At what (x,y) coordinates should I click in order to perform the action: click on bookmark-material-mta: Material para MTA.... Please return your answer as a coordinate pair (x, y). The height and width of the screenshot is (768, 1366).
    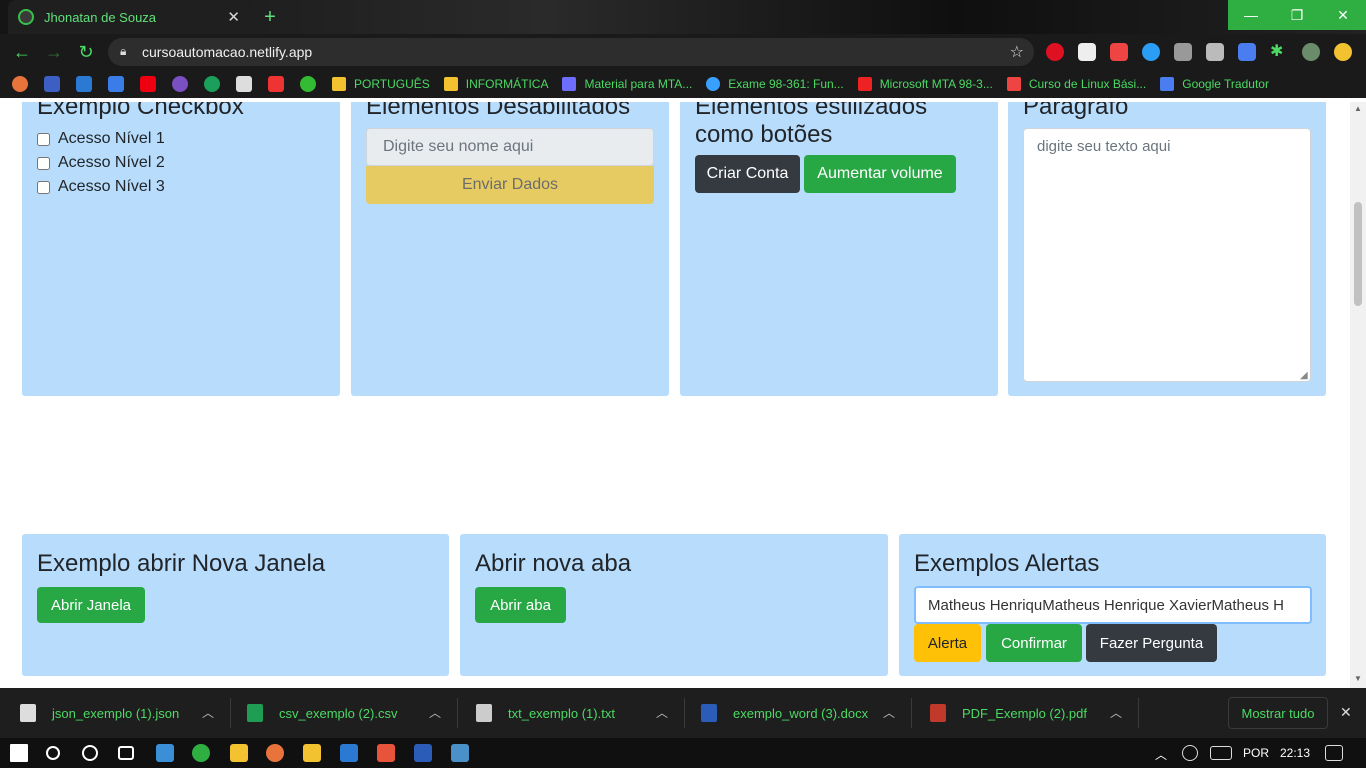
    Looking at the image, I should click on (627, 84).